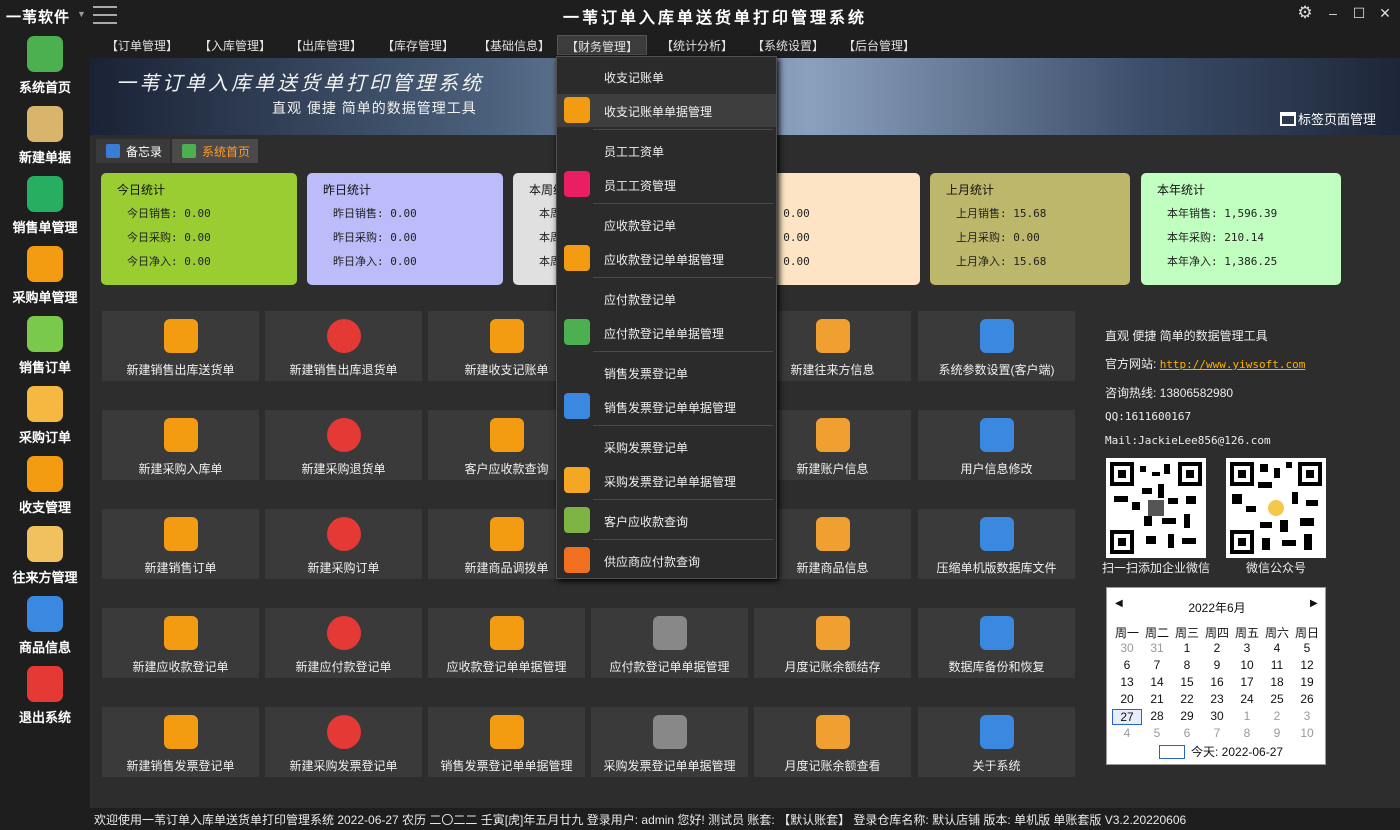 This screenshot has width=1400, height=830. What do you see at coordinates (1187, 682) in the screenshot?
I see `calendar-day: 15` at bounding box center [1187, 682].